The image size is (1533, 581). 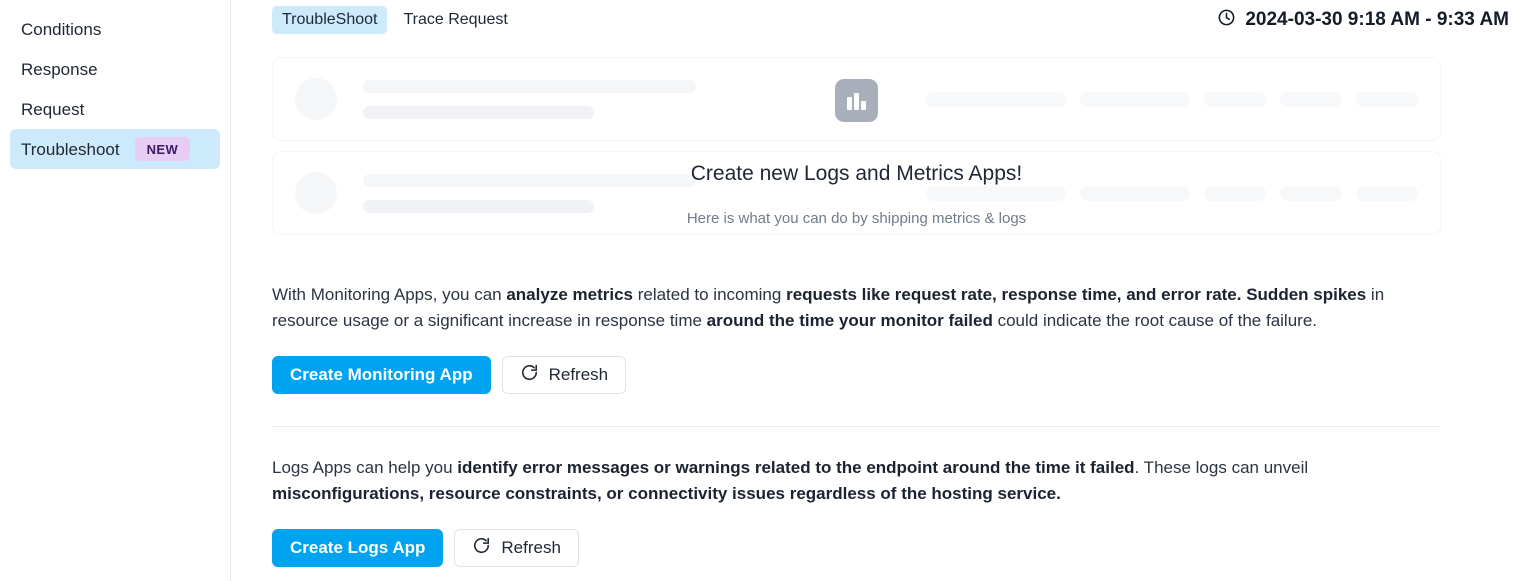 I want to click on time-range-picker: 2024-03-30 9:18 AM - 9:33 AM, so click(x=1363, y=20).